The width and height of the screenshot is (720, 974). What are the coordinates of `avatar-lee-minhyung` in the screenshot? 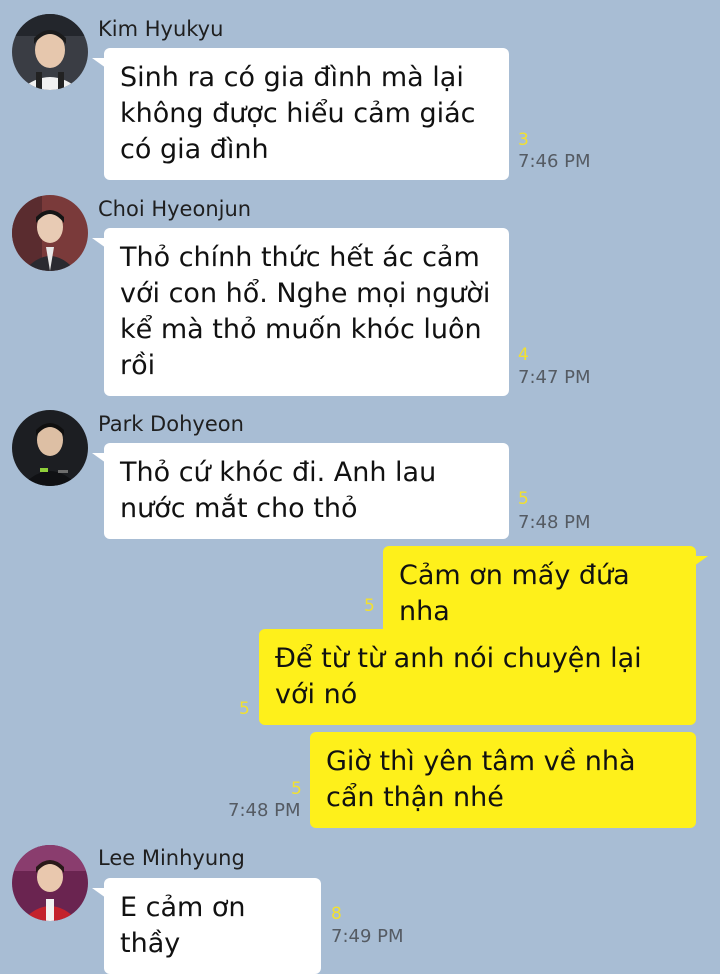 It's located at (50, 883).